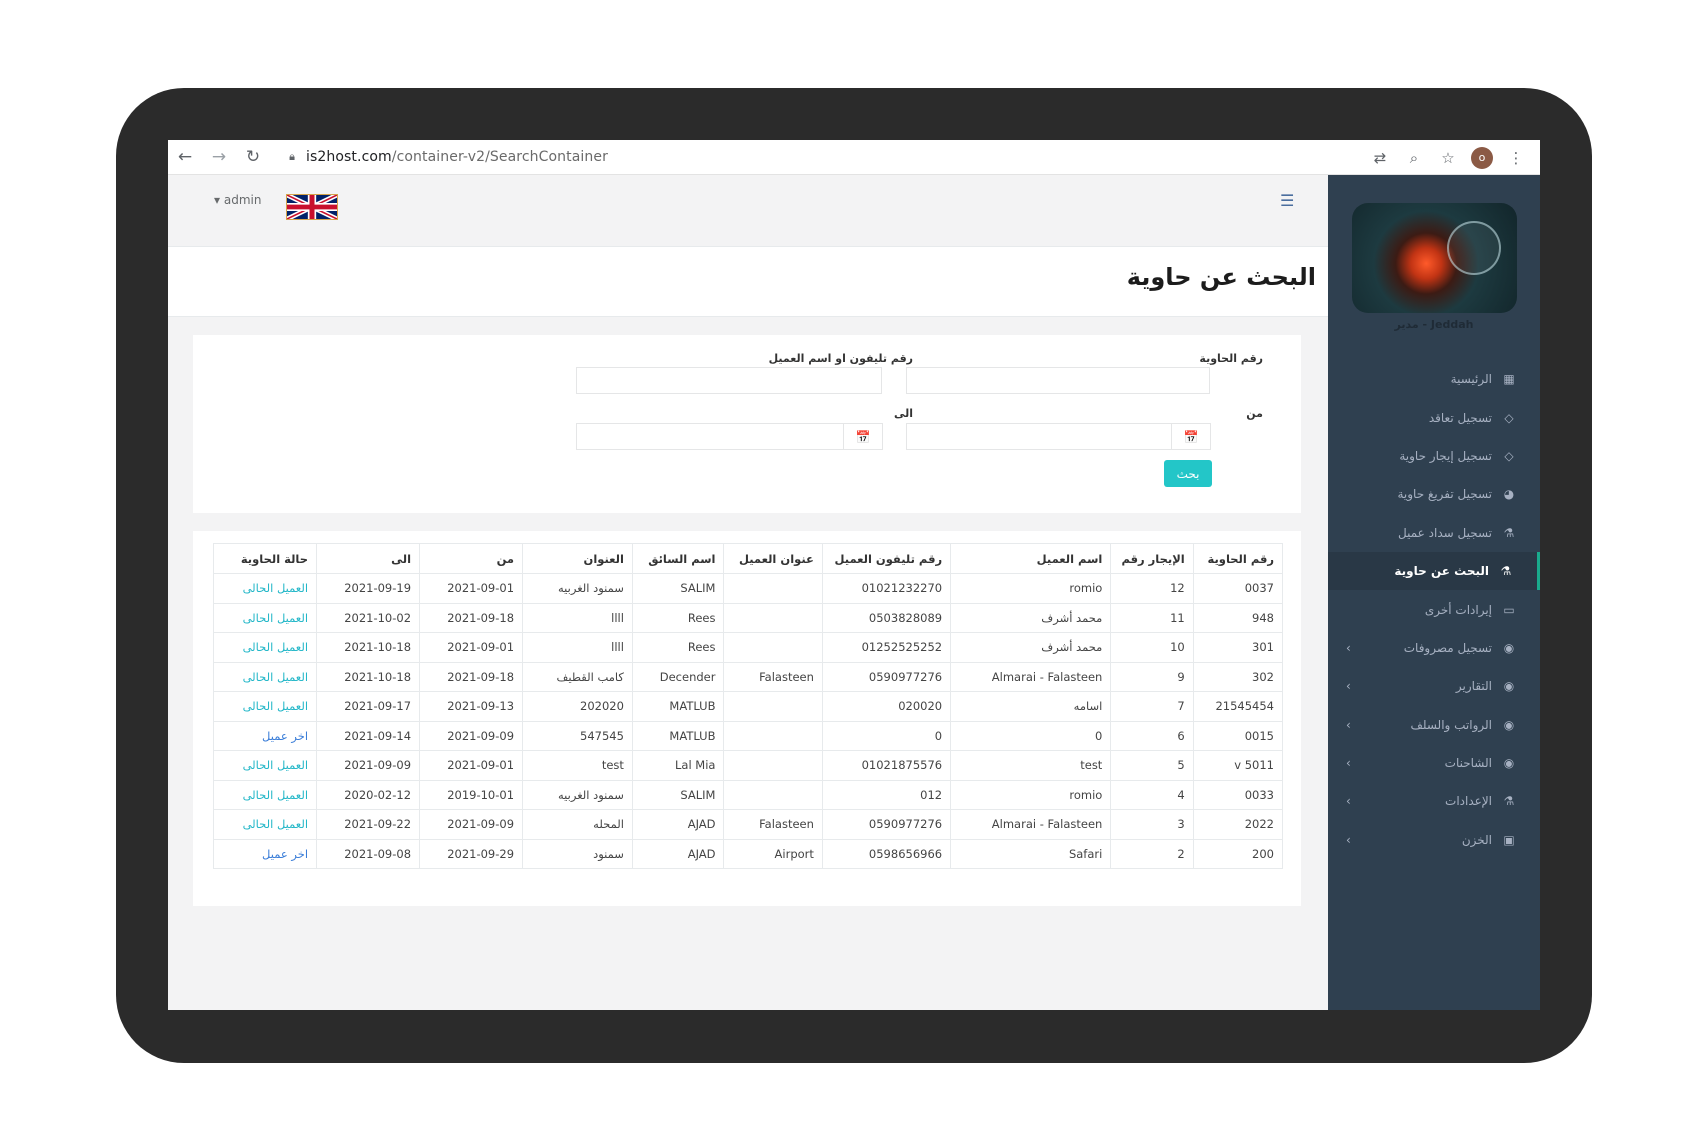 The height and width of the screenshot is (1143, 1695). What do you see at coordinates (312, 207) in the screenshot?
I see `uk-flag-icon` at bounding box center [312, 207].